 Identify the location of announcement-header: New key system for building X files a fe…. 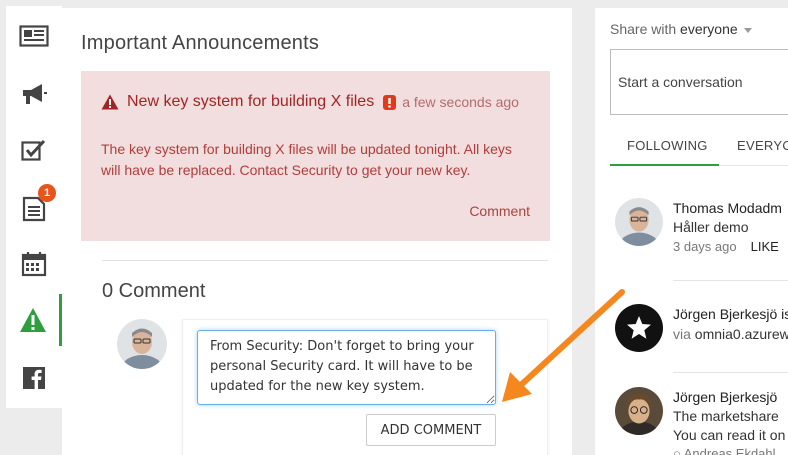
(310, 102).